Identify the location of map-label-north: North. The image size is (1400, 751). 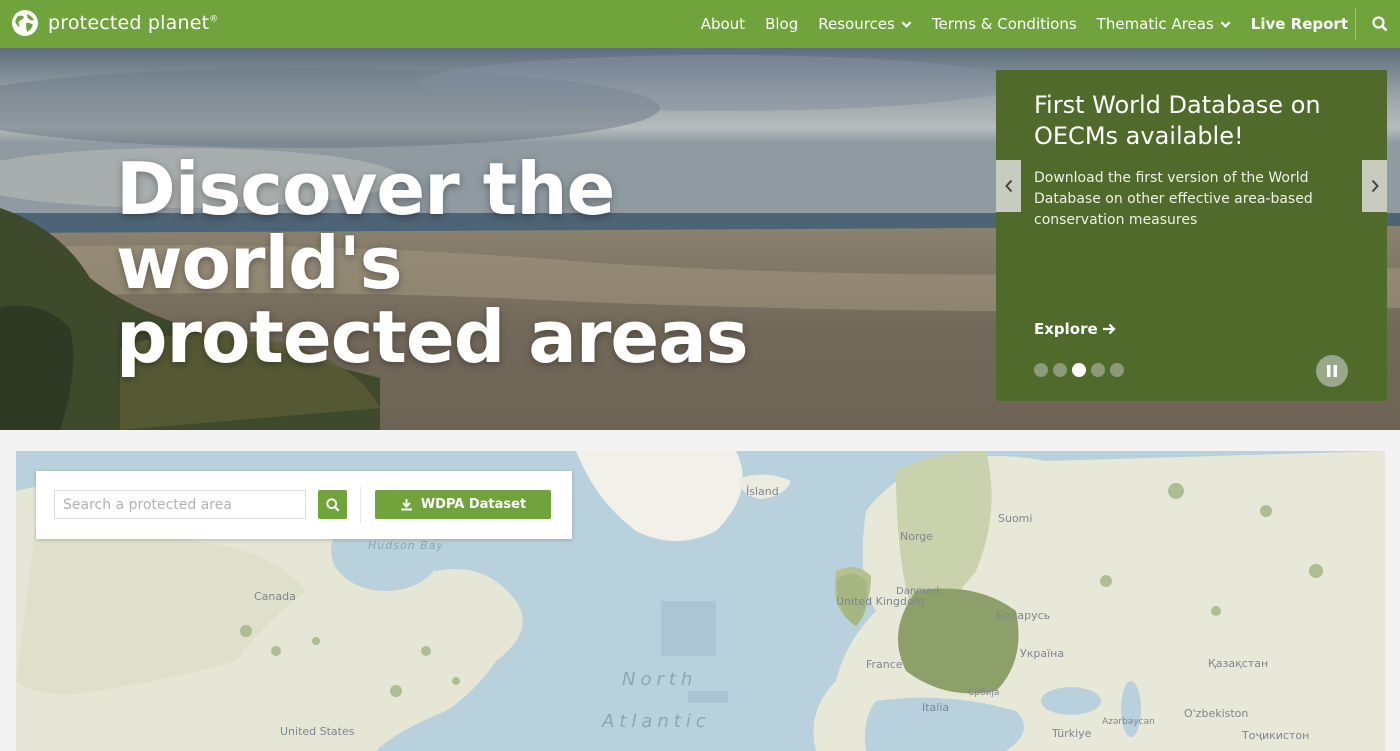
(660, 679).